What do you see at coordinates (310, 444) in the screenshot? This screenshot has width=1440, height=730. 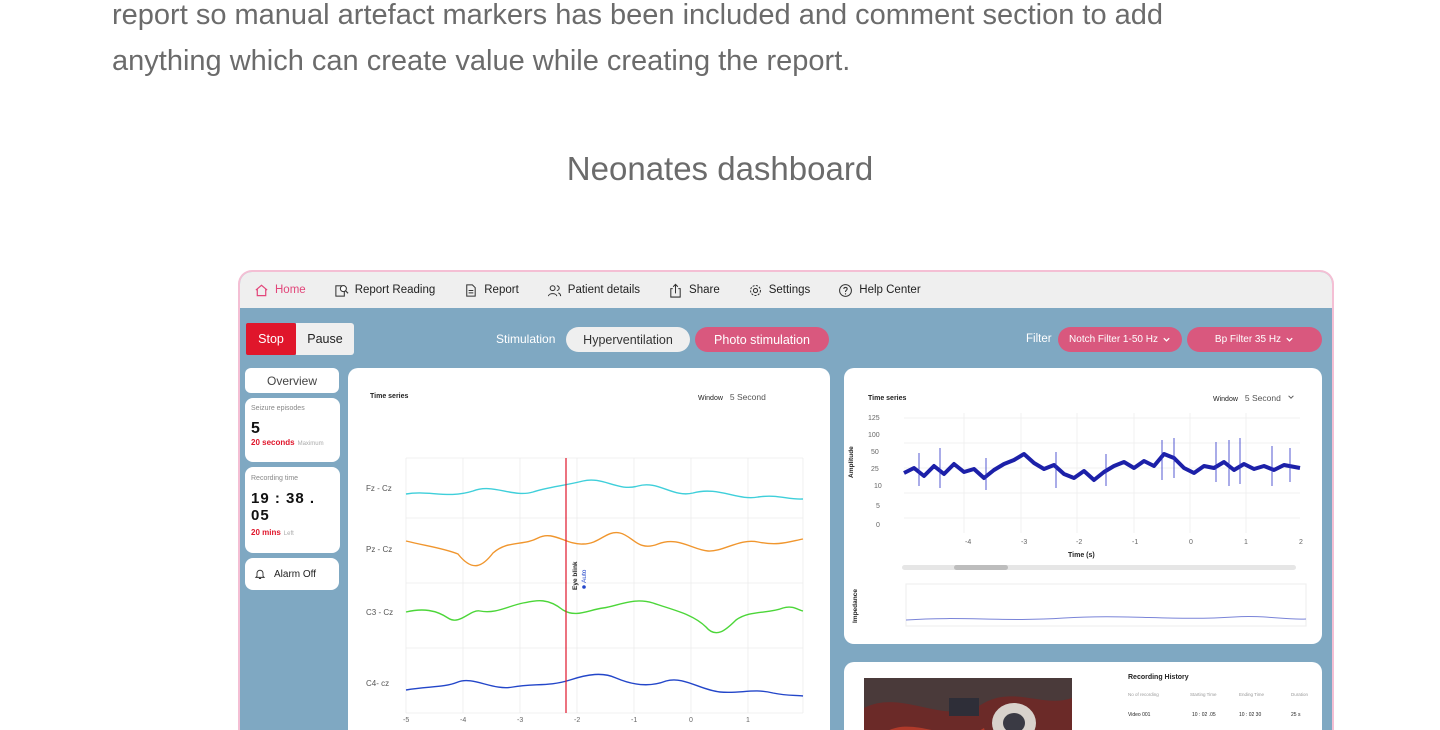 I see `seizure-duration-note: Maximum` at bounding box center [310, 444].